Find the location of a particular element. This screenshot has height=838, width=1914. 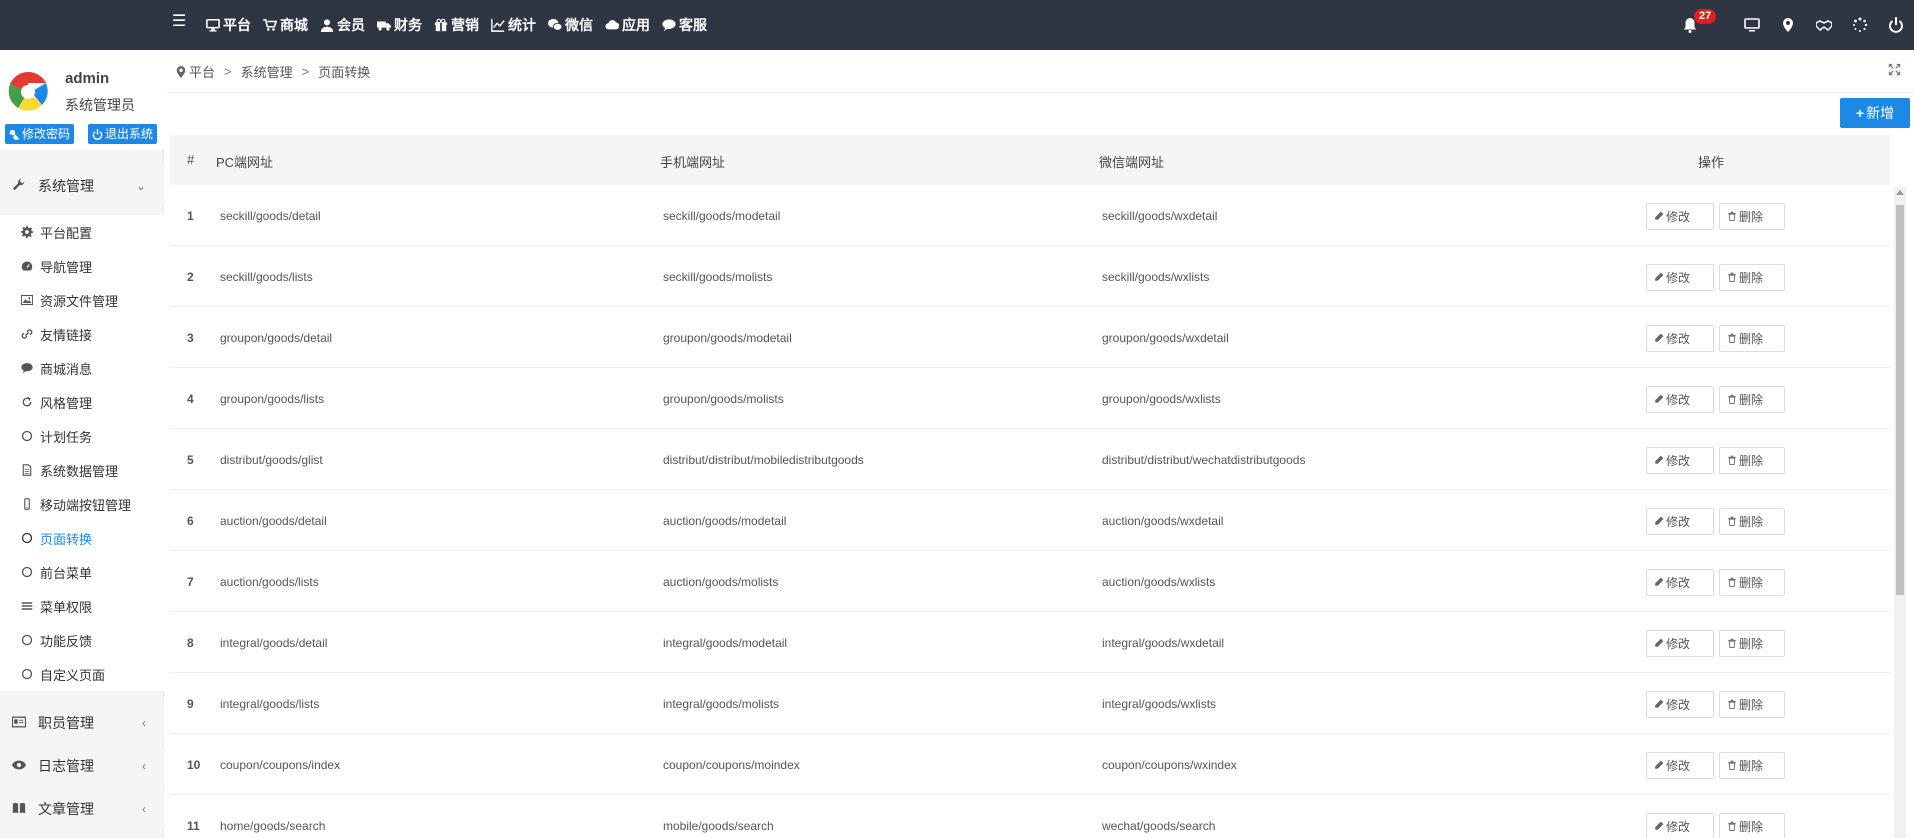

chevron-left-icon: ‹ is located at coordinates (144, 723).